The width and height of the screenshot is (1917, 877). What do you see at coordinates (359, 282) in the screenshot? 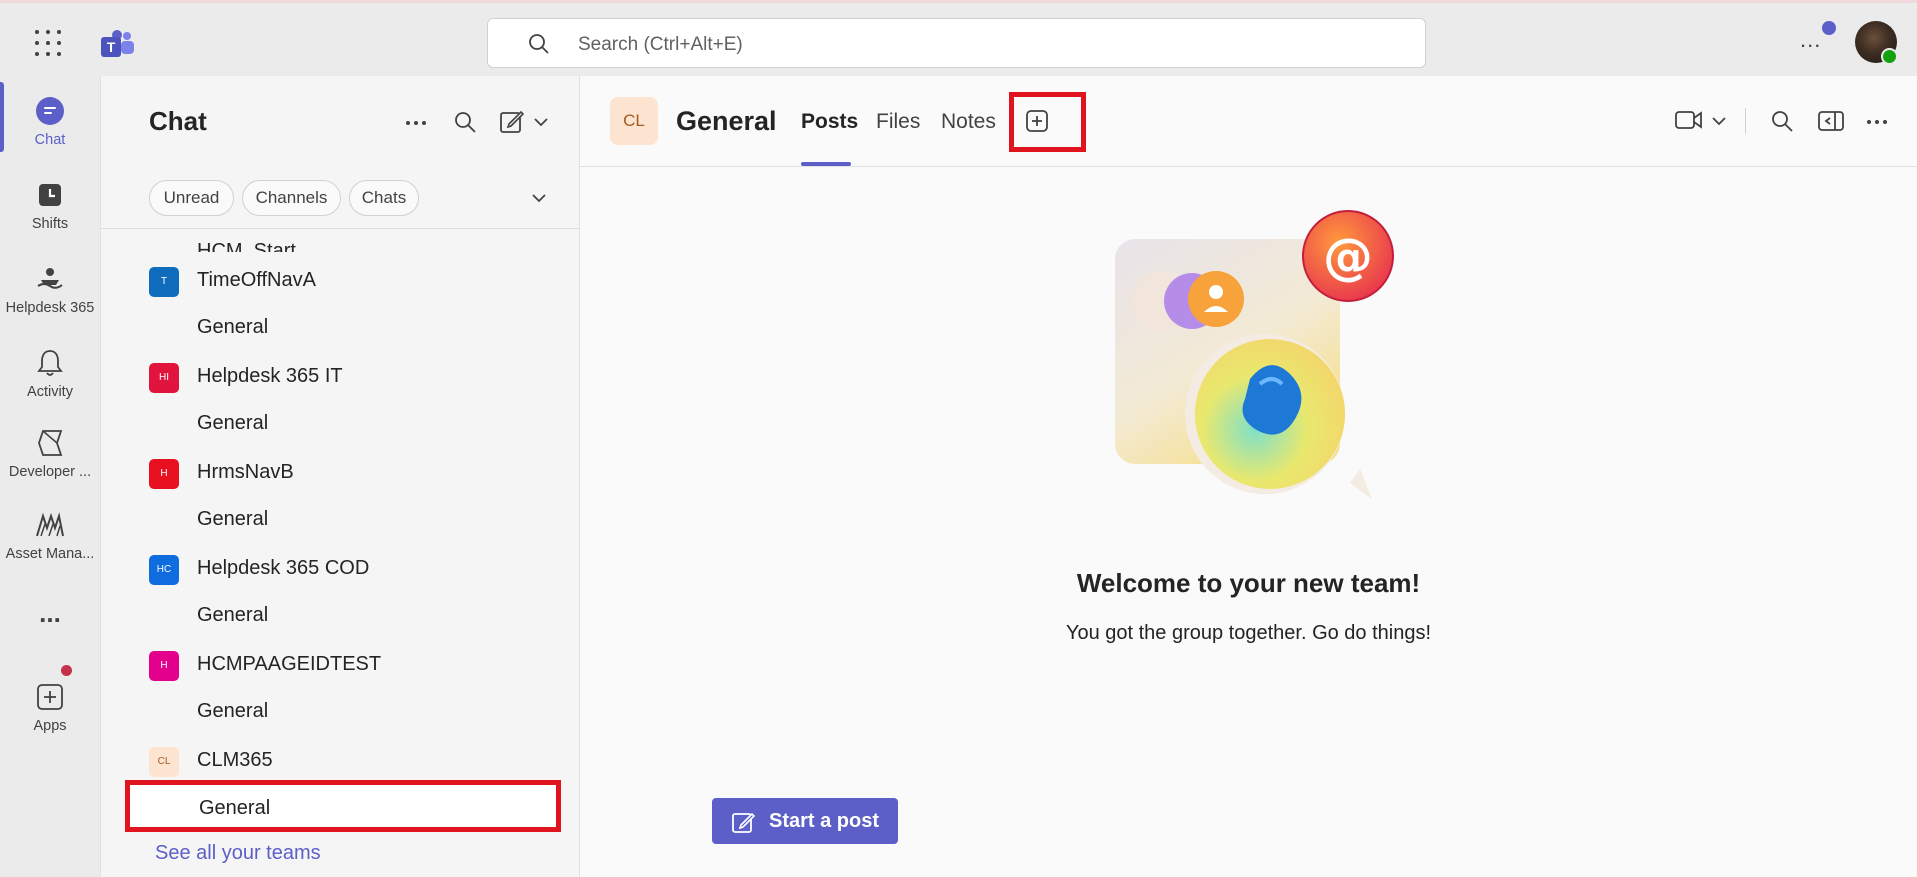
I see `team-item: T TimeOffNavA` at bounding box center [359, 282].